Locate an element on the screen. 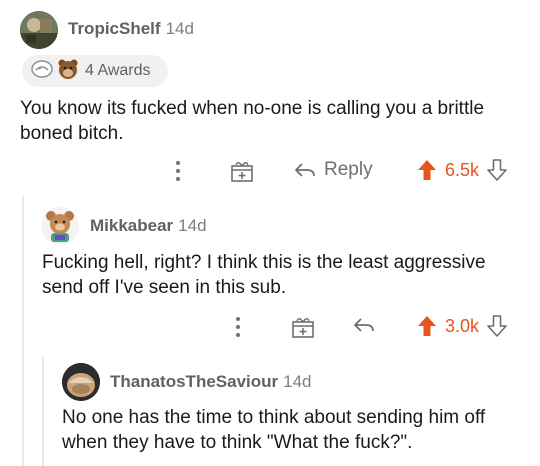 The image size is (540, 466). username: Mikkabear is located at coordinates (131, 226).